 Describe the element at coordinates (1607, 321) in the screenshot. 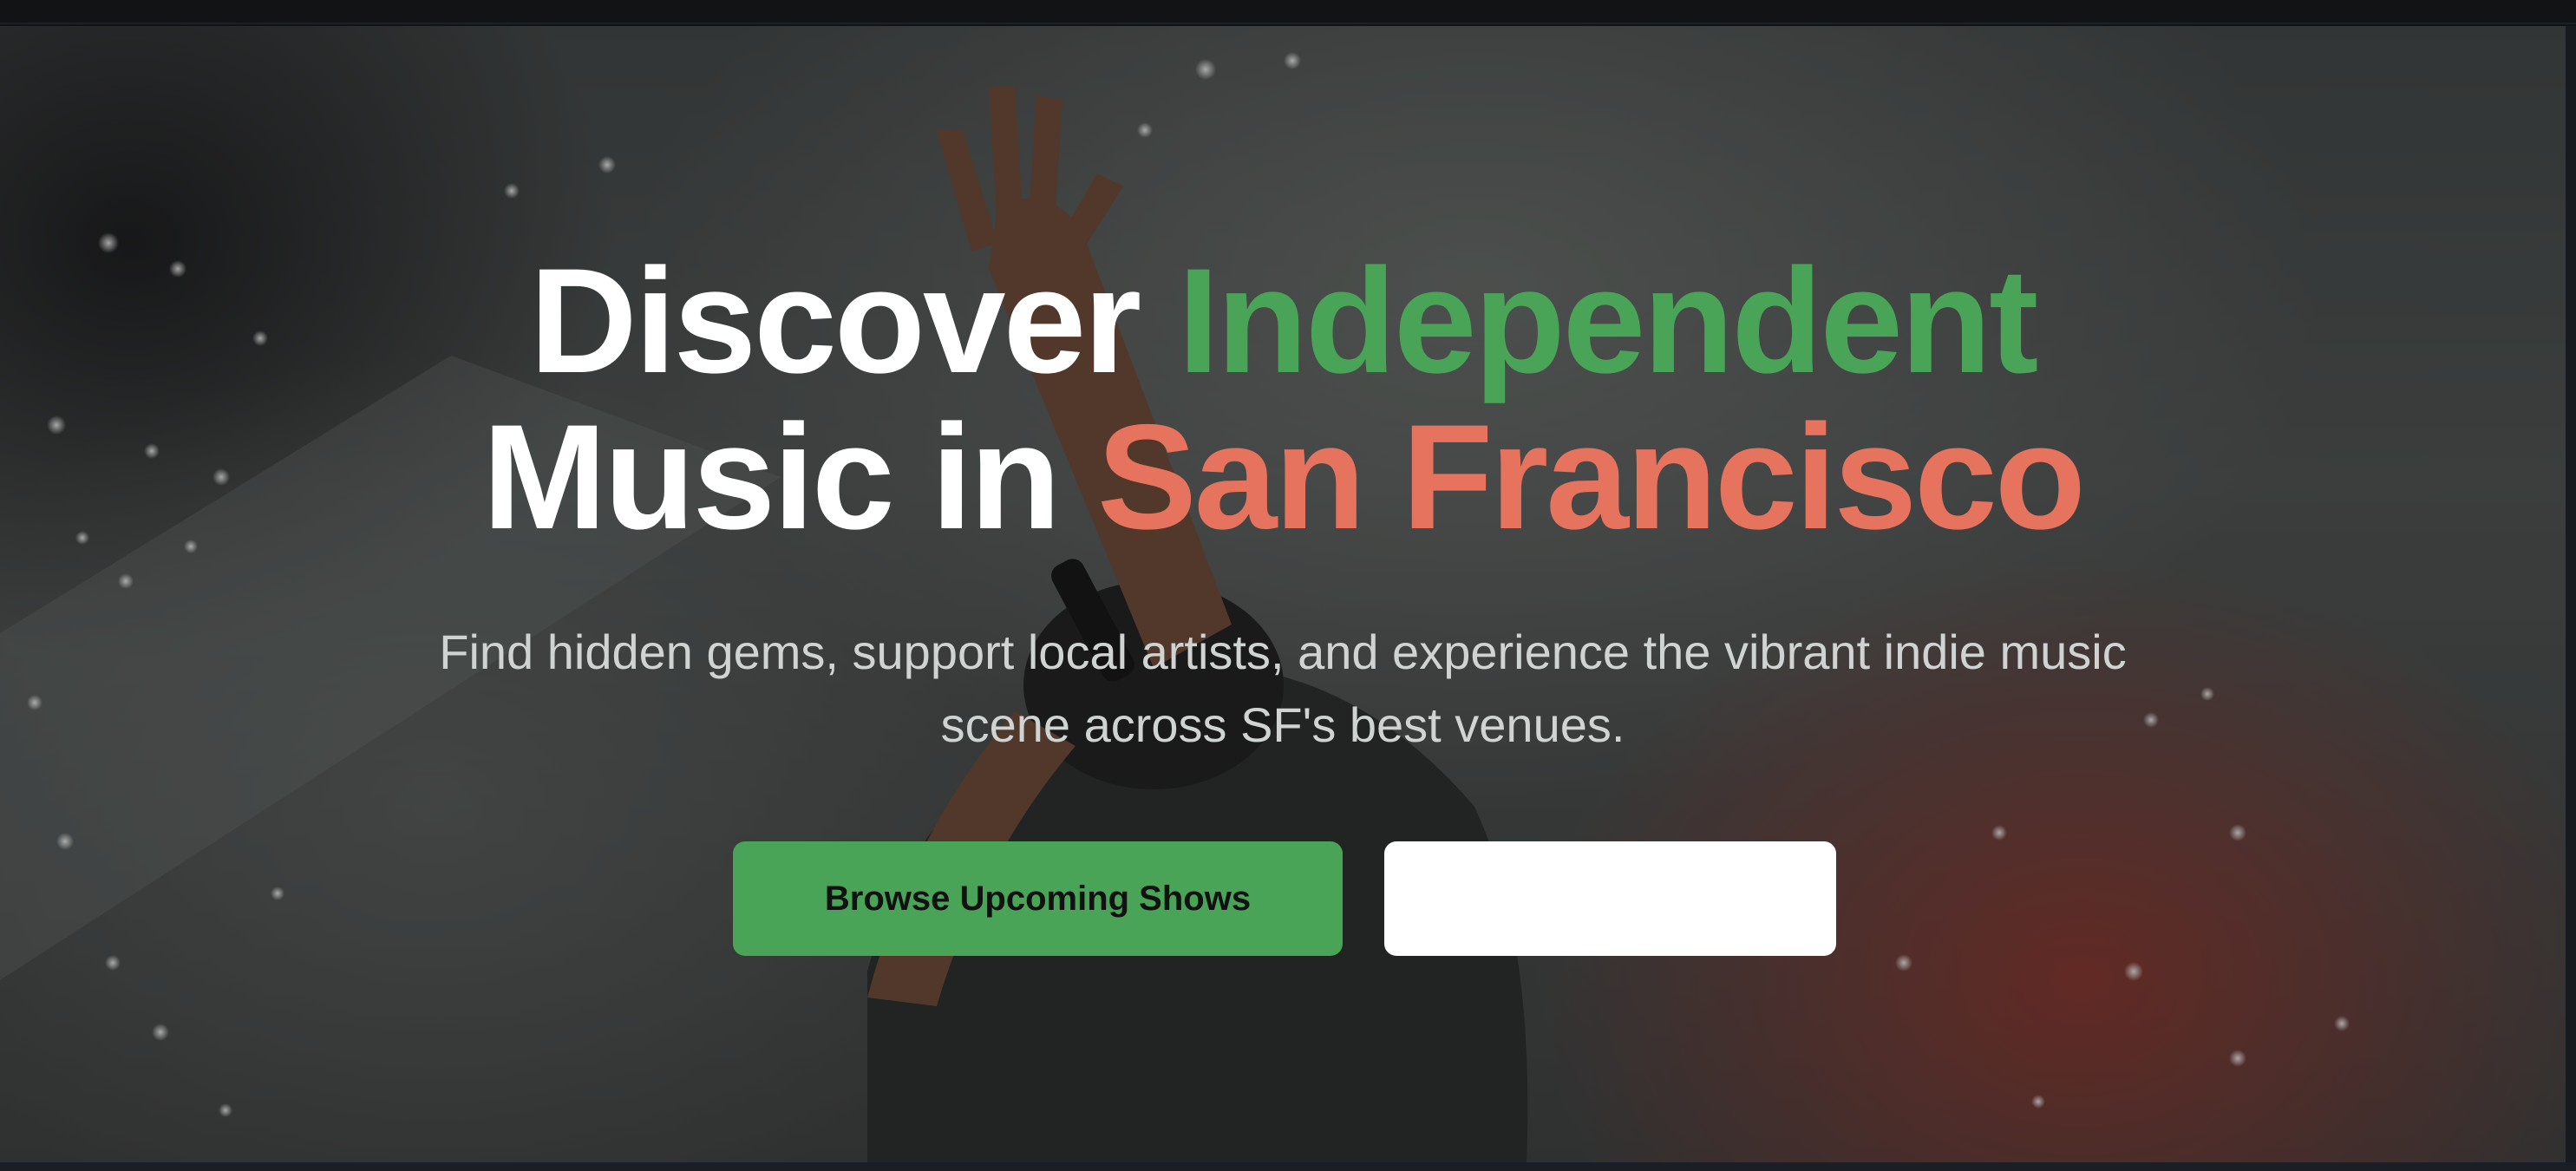

I see `headline-highlight-independent: Independent` at that location.